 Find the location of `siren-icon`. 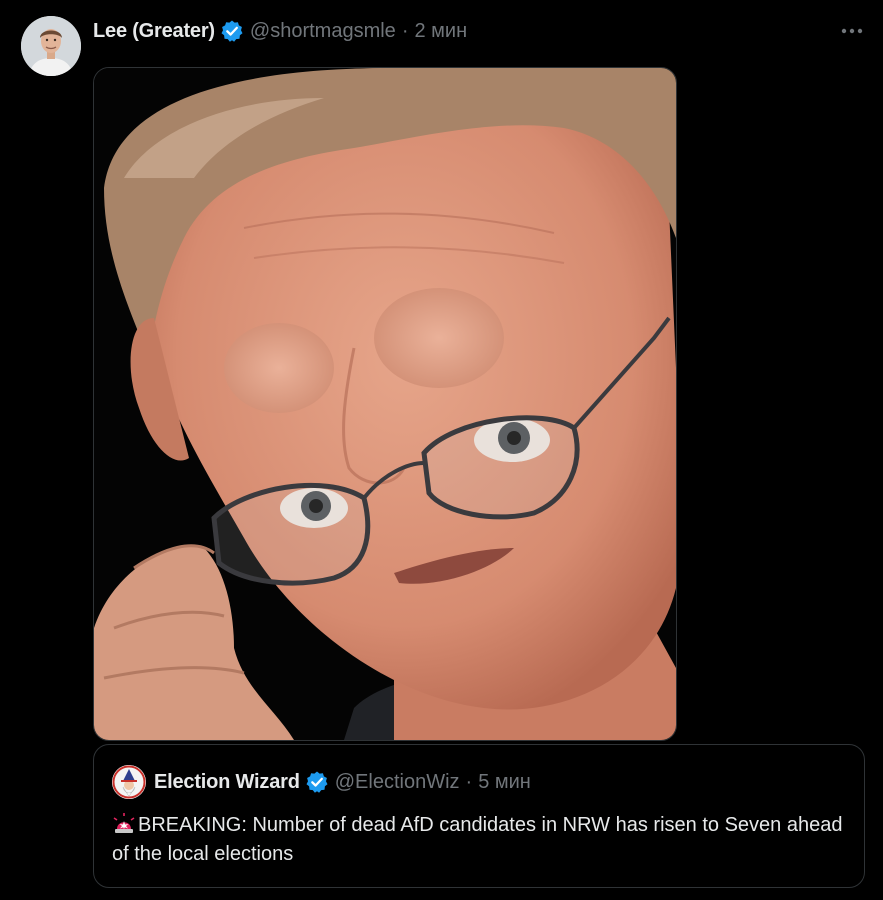

siren-icon is located at coordinates (124, 823).